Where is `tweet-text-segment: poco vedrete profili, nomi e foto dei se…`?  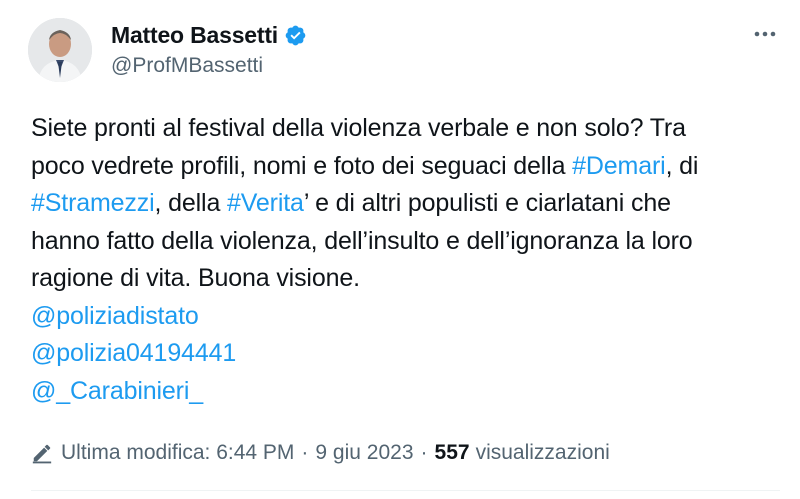 tweet-text-segment: poco vedrete profili, nomi e foto dei se… is located at coordinates (302, 165).